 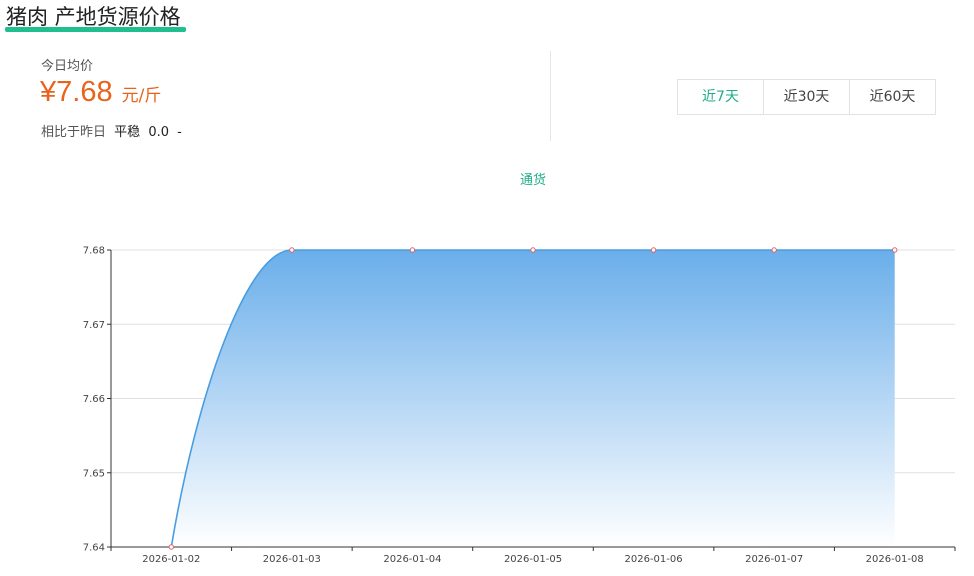 I want to click on compare-label: 相比于昨日, so click(x=74, y=132).